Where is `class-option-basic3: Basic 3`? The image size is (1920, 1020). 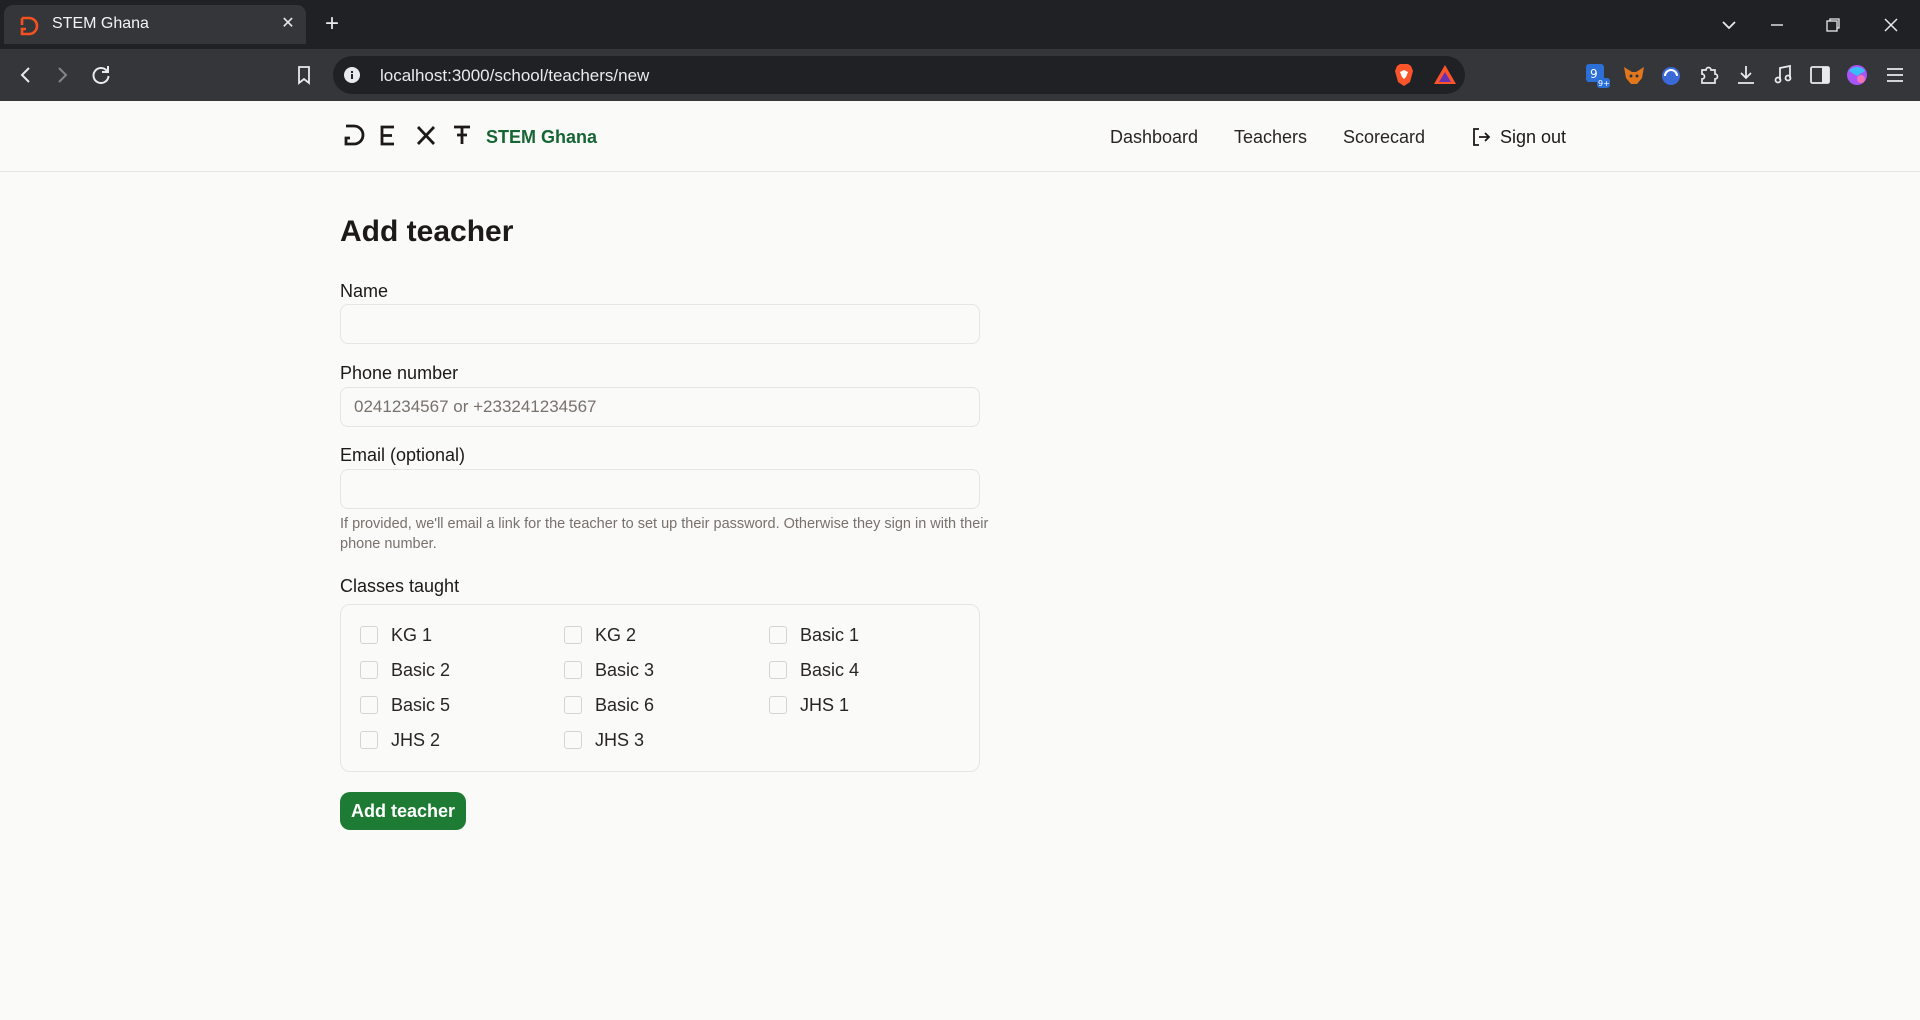 class-option-basic3: Basic 3 is located at coordinates (609, 670).